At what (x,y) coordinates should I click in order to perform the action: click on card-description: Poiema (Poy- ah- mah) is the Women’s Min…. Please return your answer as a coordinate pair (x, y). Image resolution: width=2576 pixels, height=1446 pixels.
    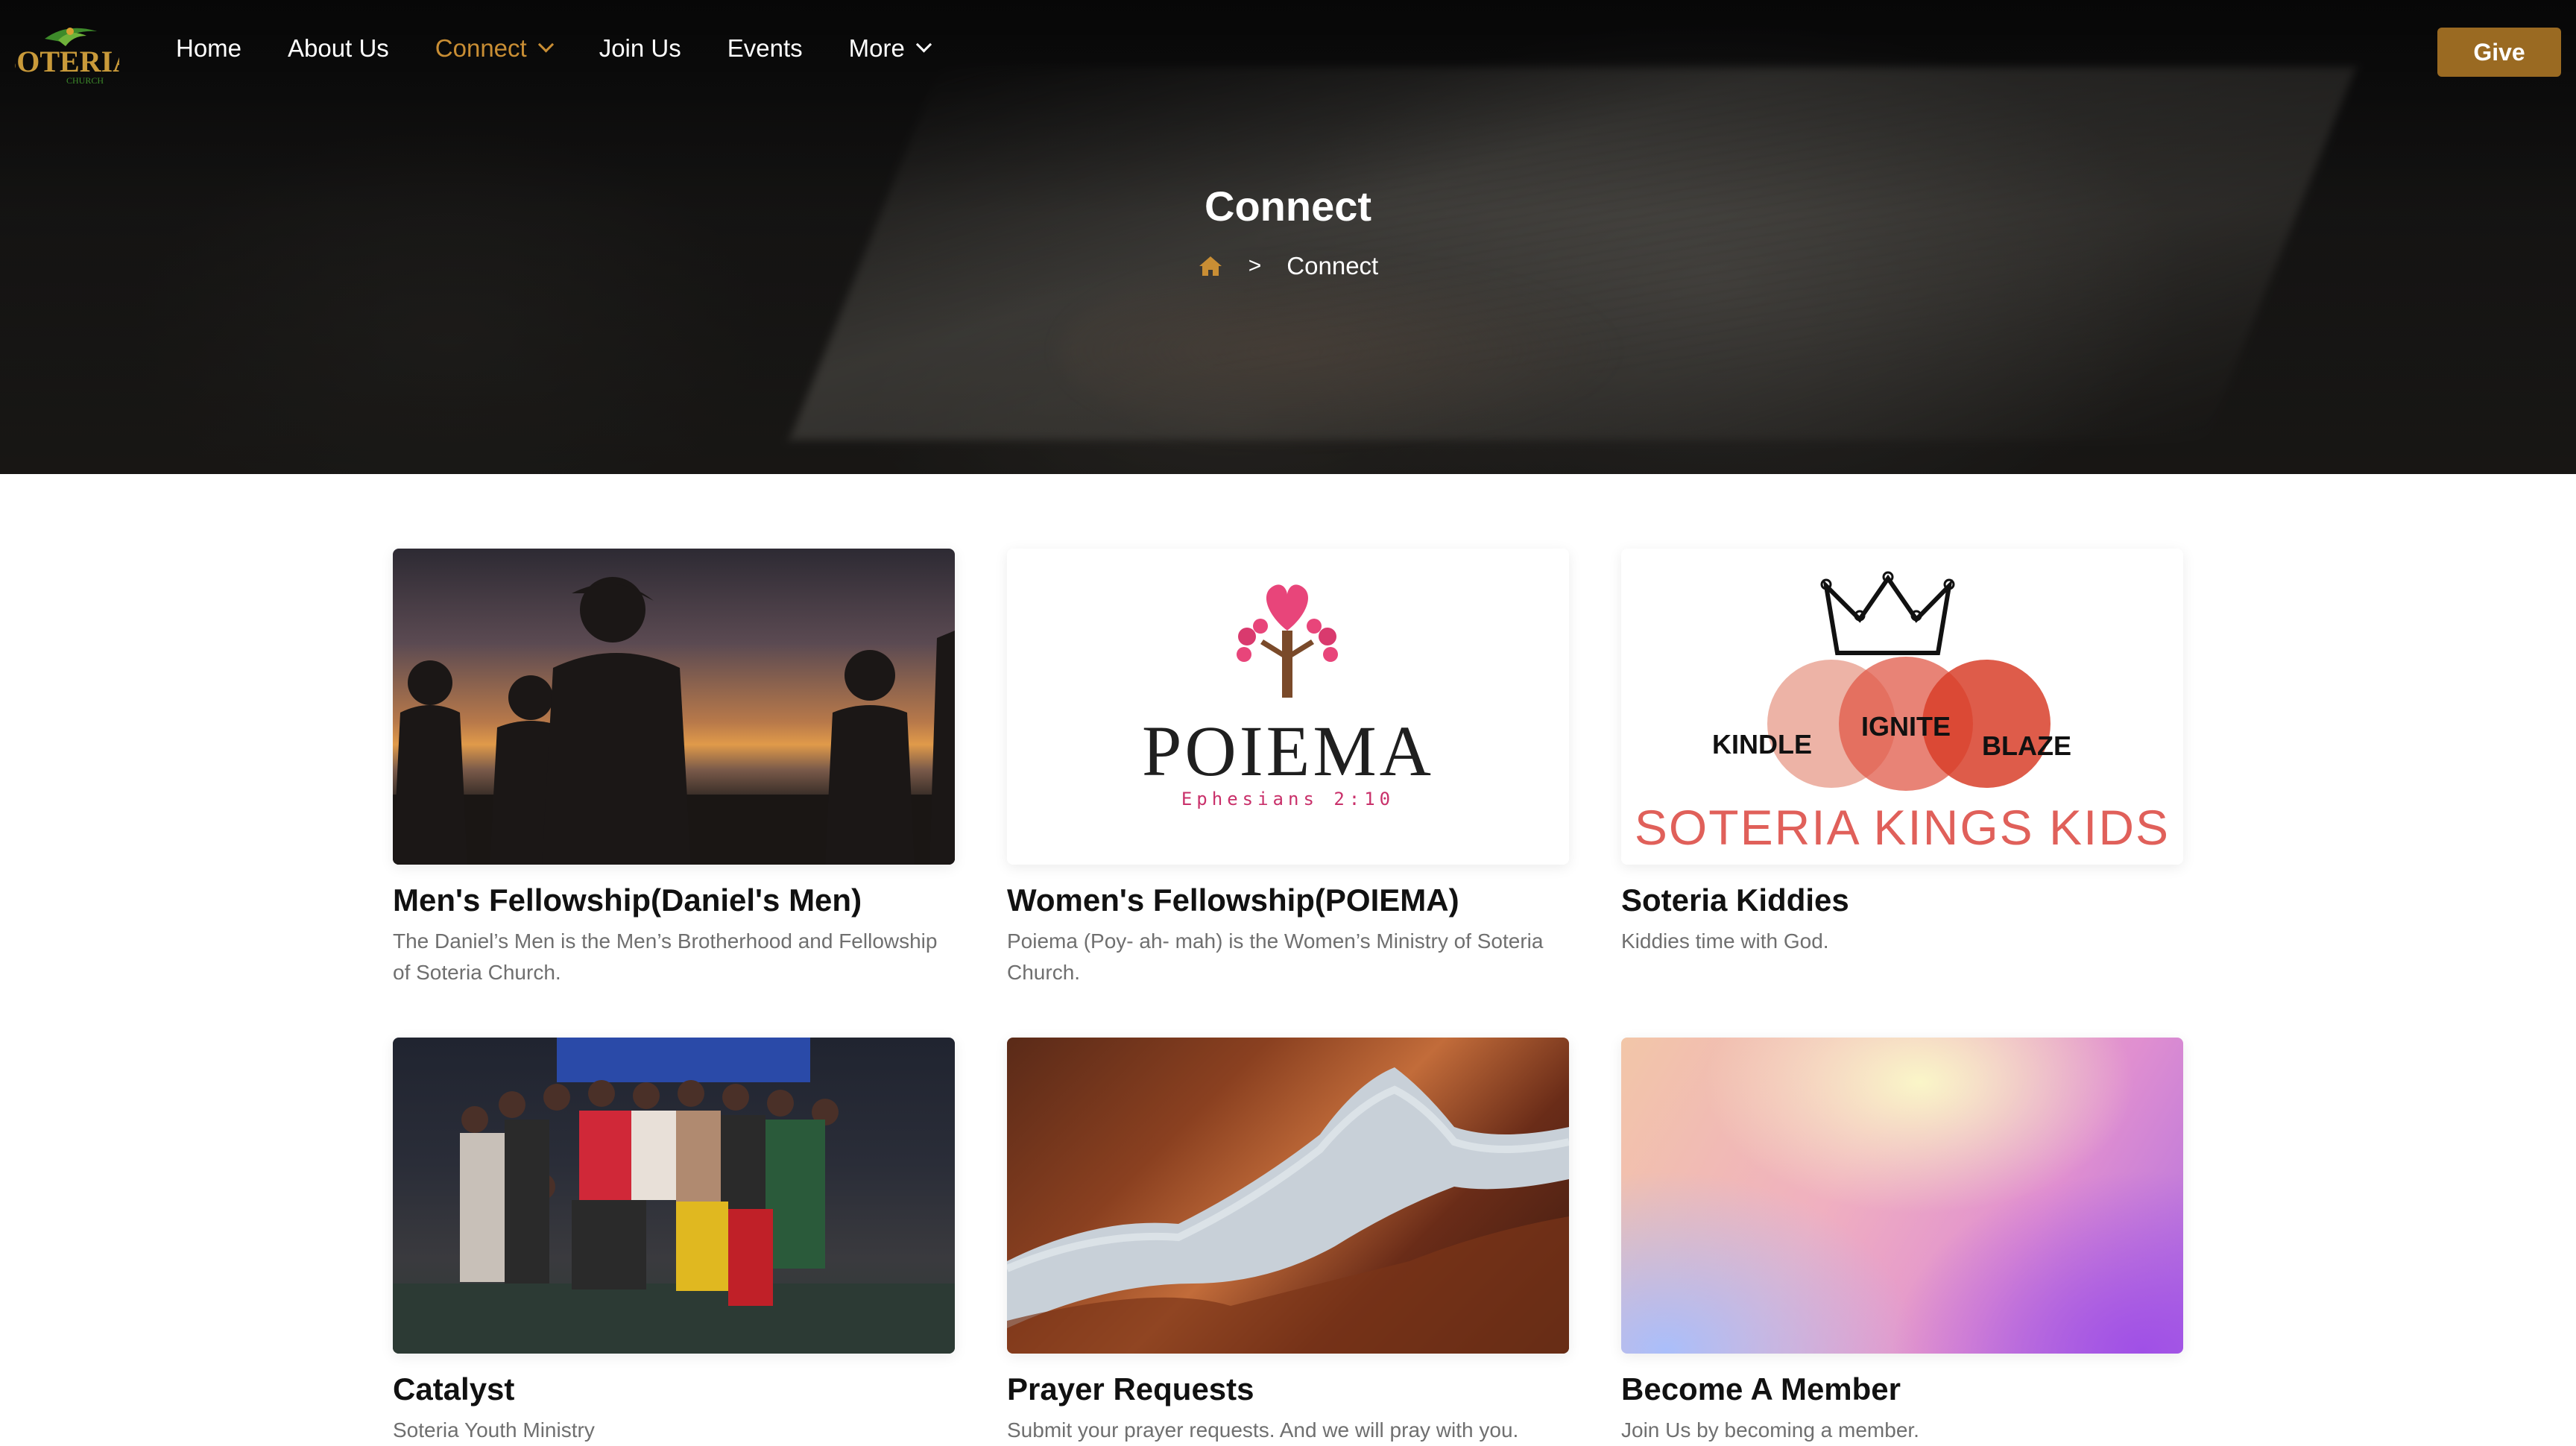
    Looking at the image, I should click on (1275, 956).